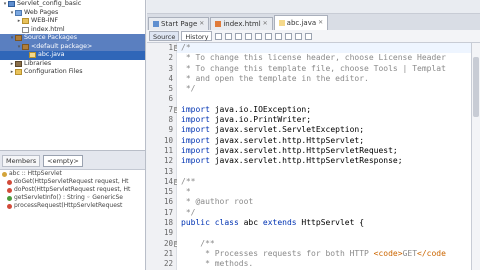  I want to click on line-number: 1⊟, so click(163, 48).